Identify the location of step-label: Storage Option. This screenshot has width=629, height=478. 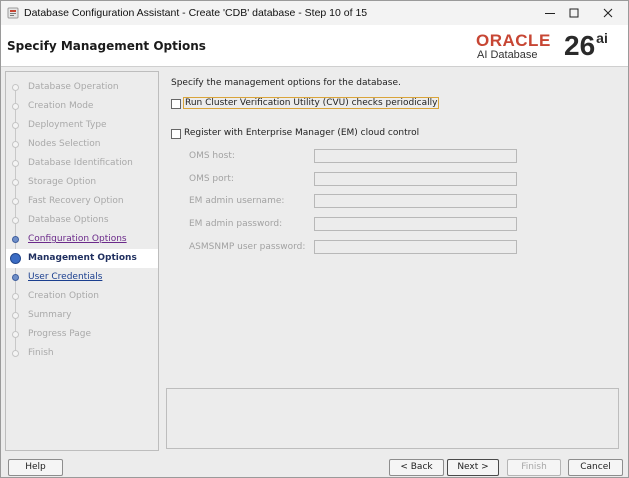
(62, 182).